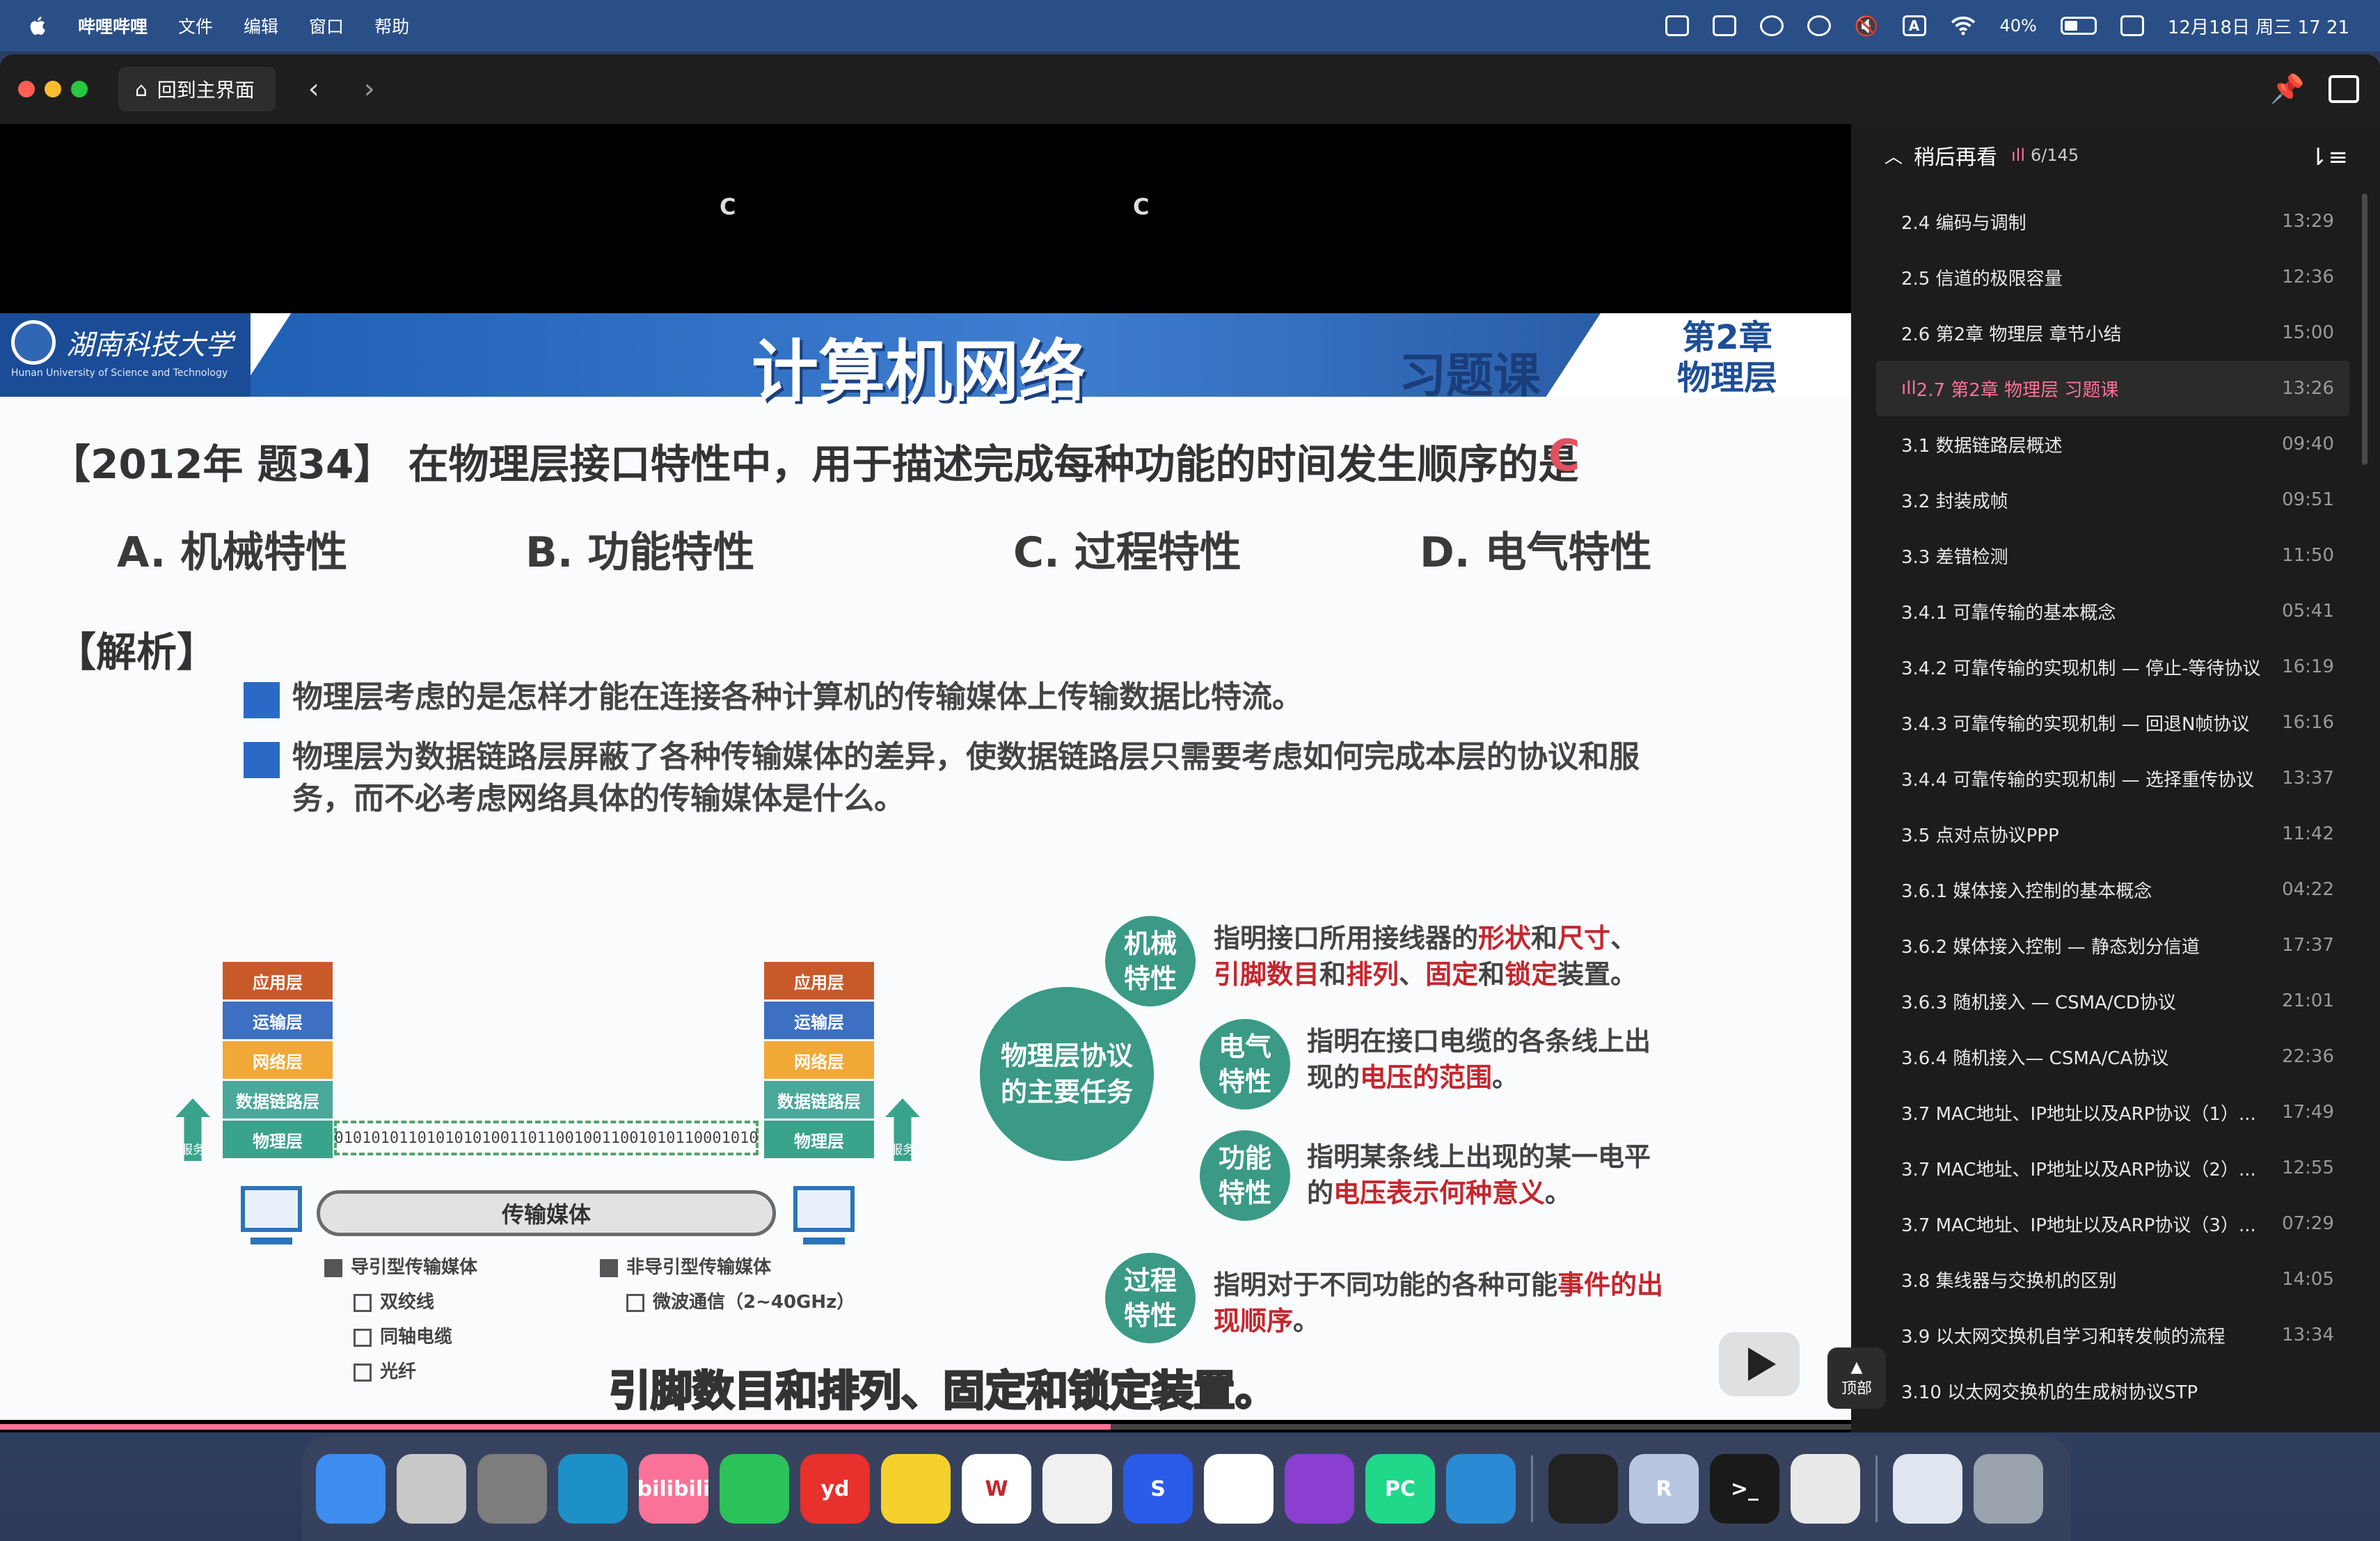 Image resolution: width=2380 pixels, height=1541 pixels. I want to click on youdao-icon: yd, so click(835, 1489).